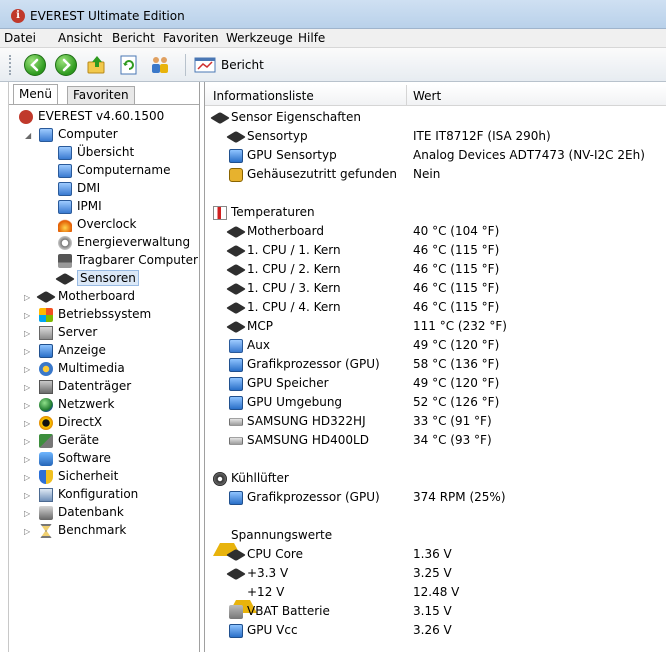  Describe the element at coordinates (220, 213) in the screenshot. I see `thermometer-icon` at that location.